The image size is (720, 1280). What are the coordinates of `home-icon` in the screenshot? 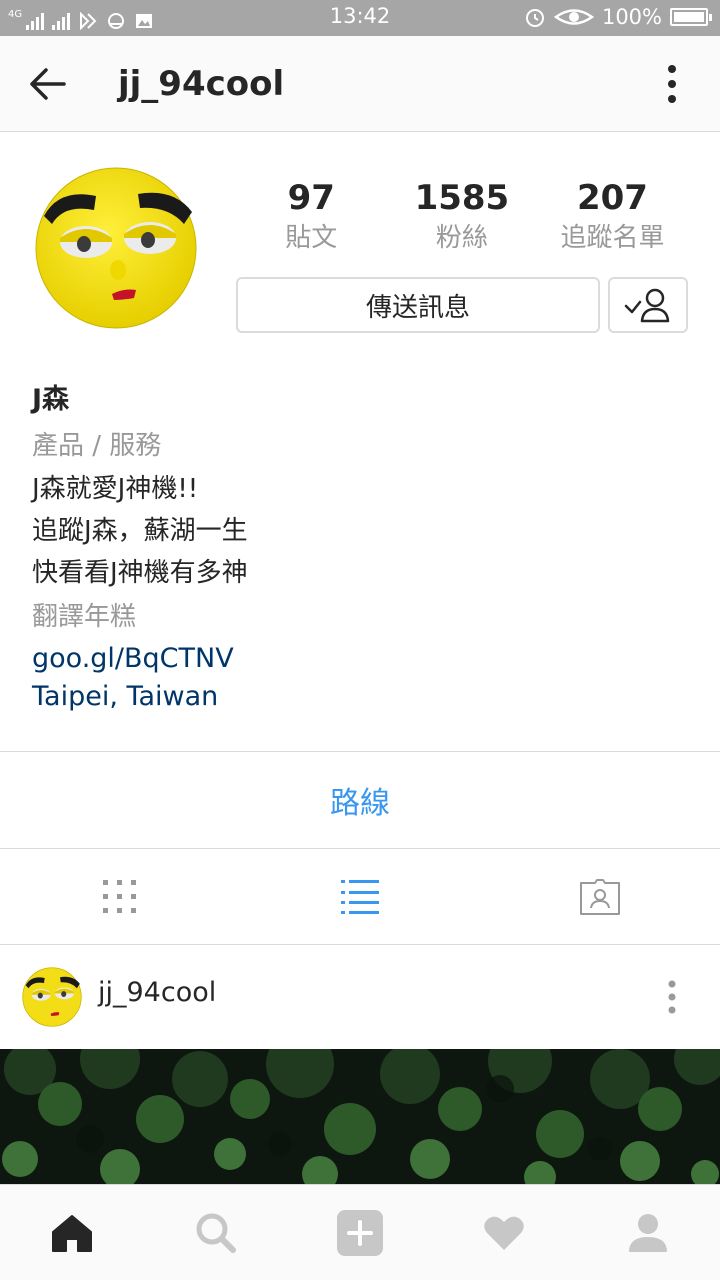 It's located at (72, 1233).